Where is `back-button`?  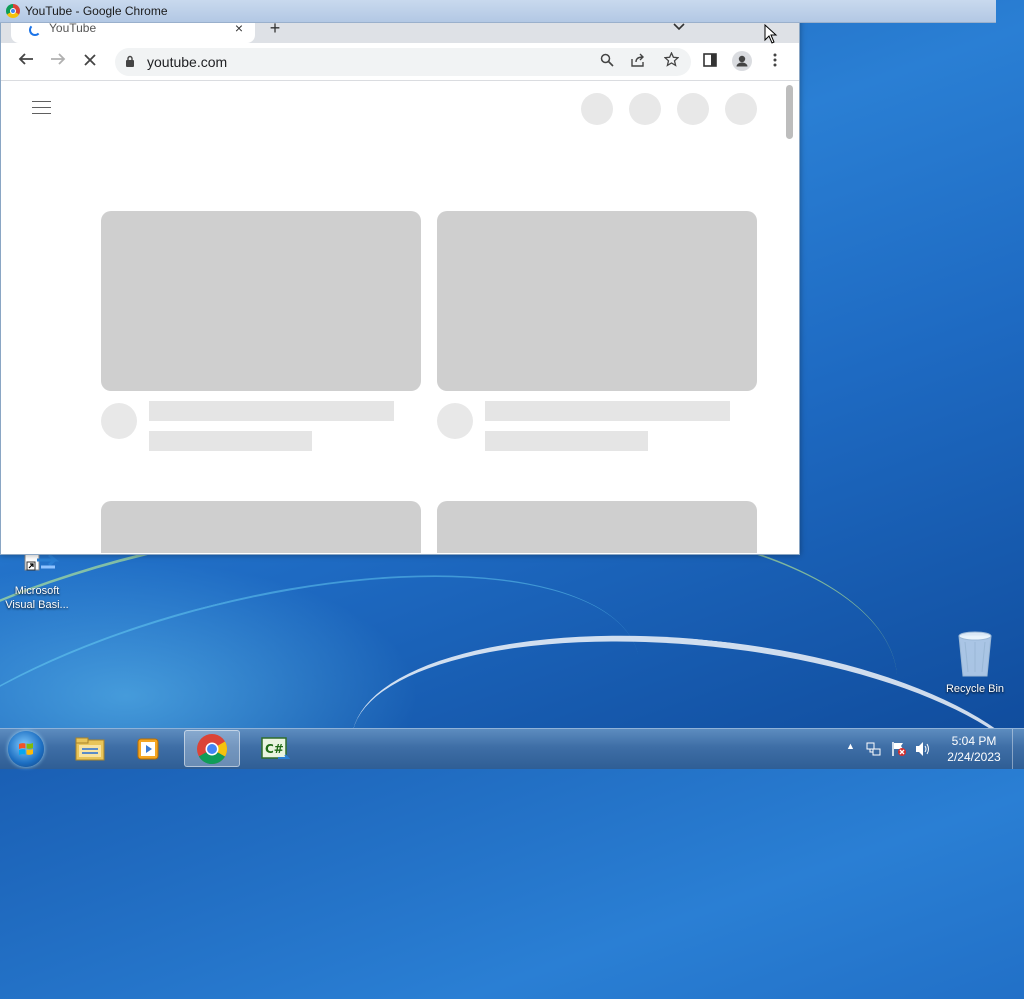 back-button is located at coordinates (26, 62).